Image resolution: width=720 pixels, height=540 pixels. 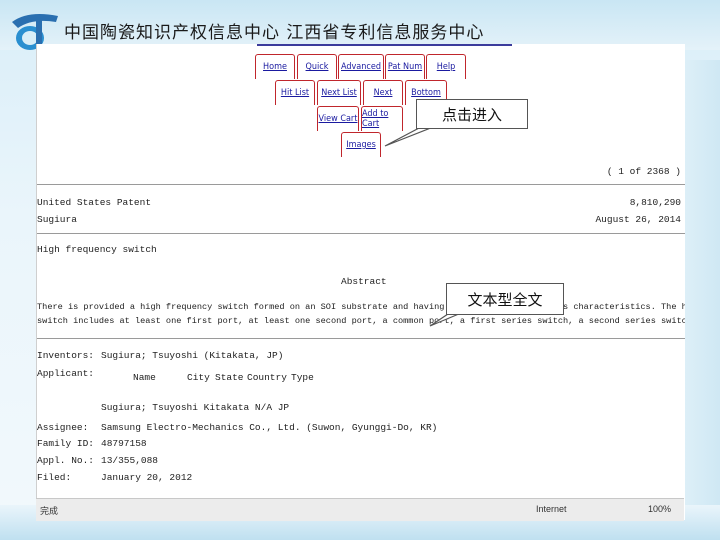 I want to click on abstract-heading: Abstract, so click(x=364, y=281).